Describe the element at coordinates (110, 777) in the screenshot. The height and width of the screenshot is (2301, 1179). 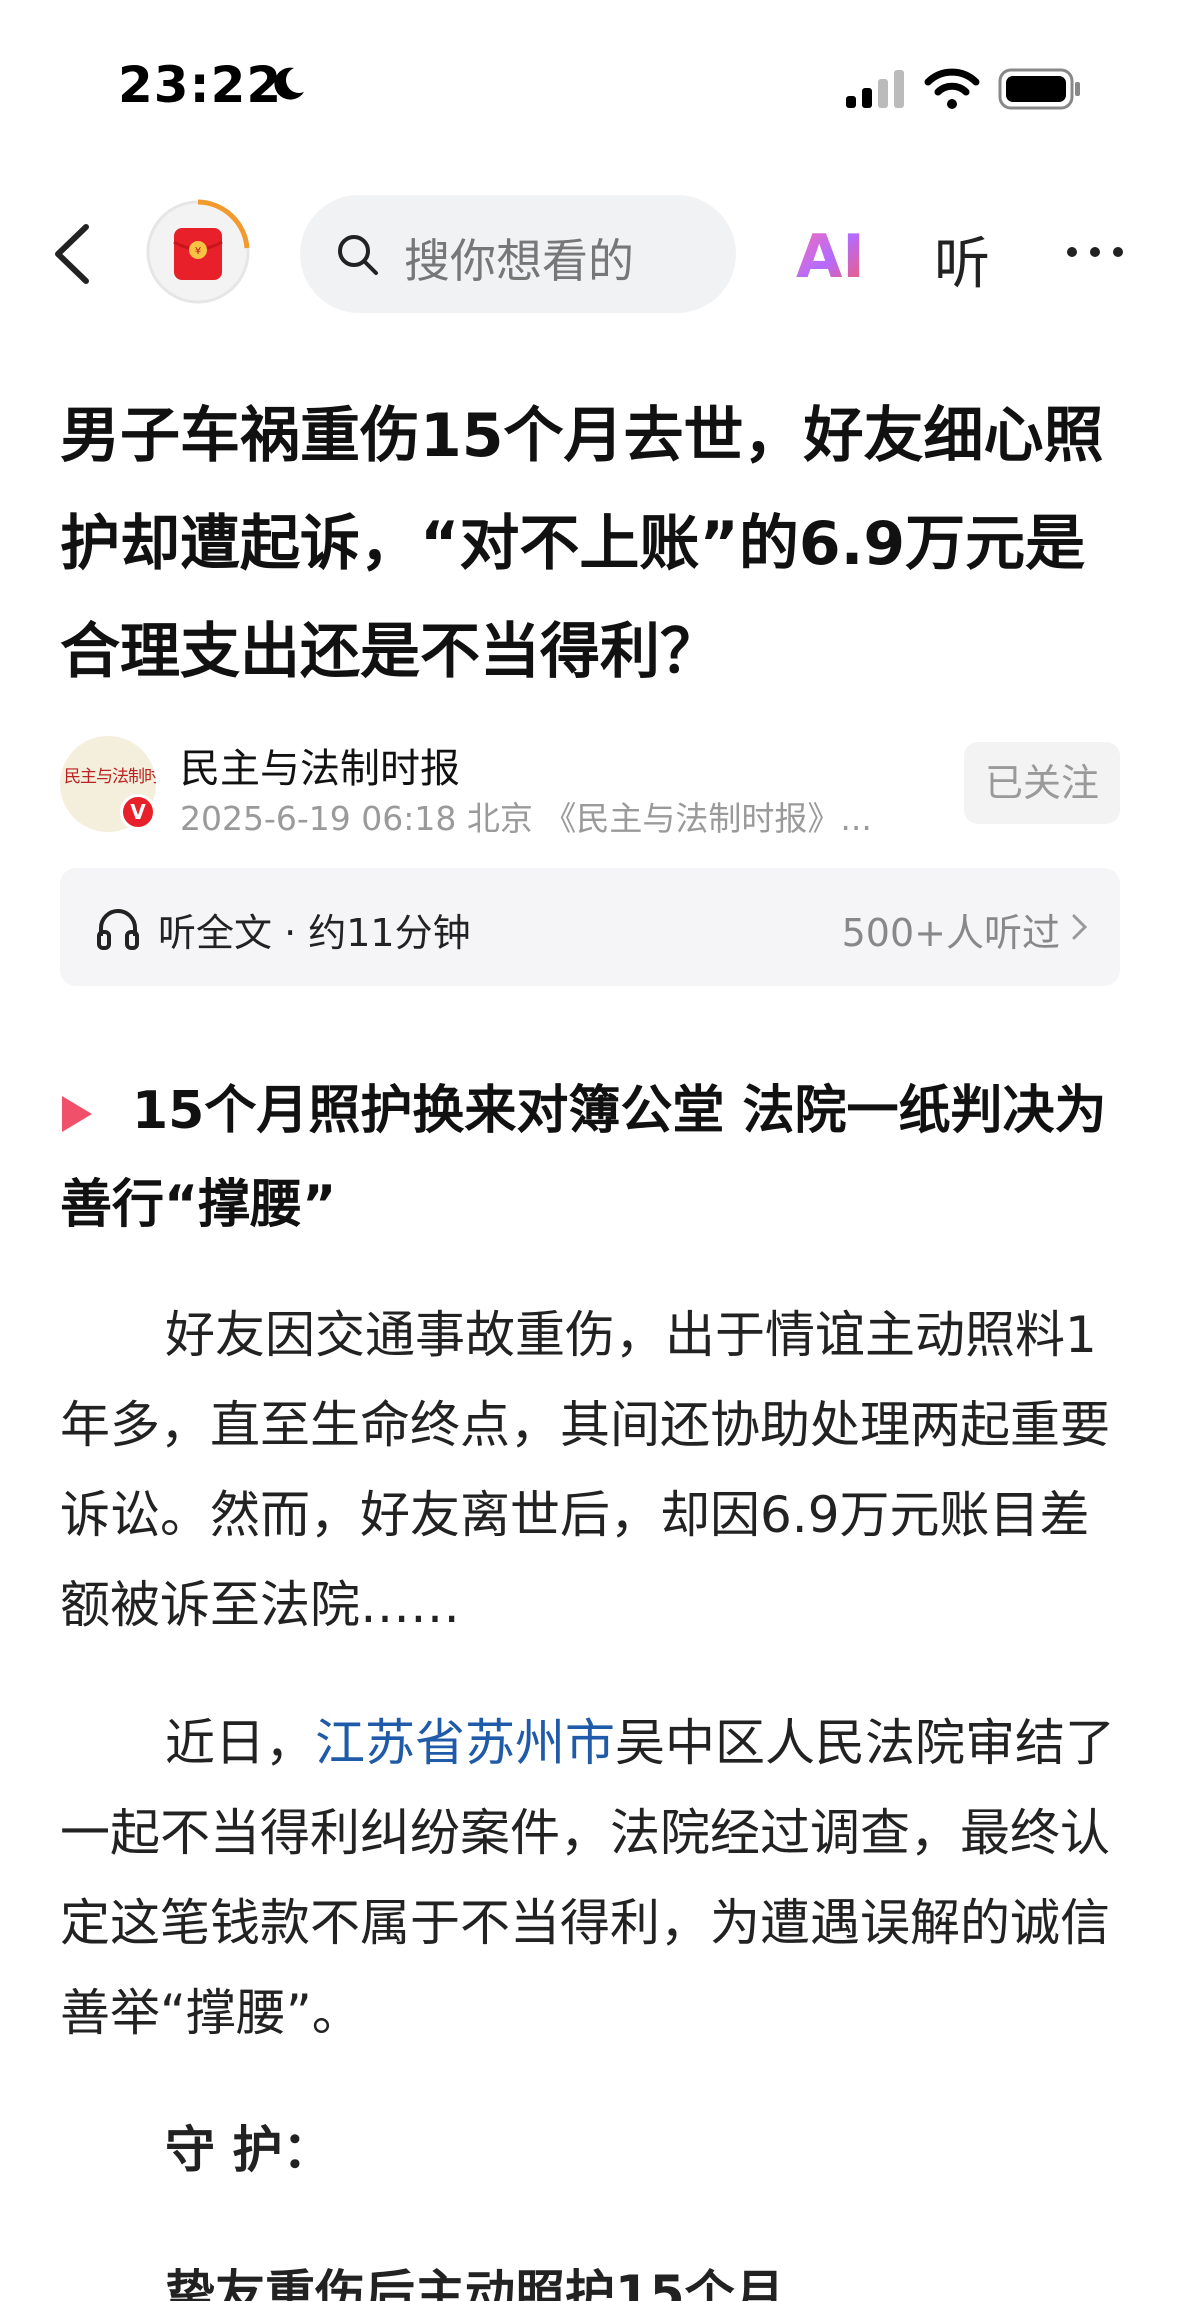
I see `avatar-logo-text: 民主与法制时报` at that location.